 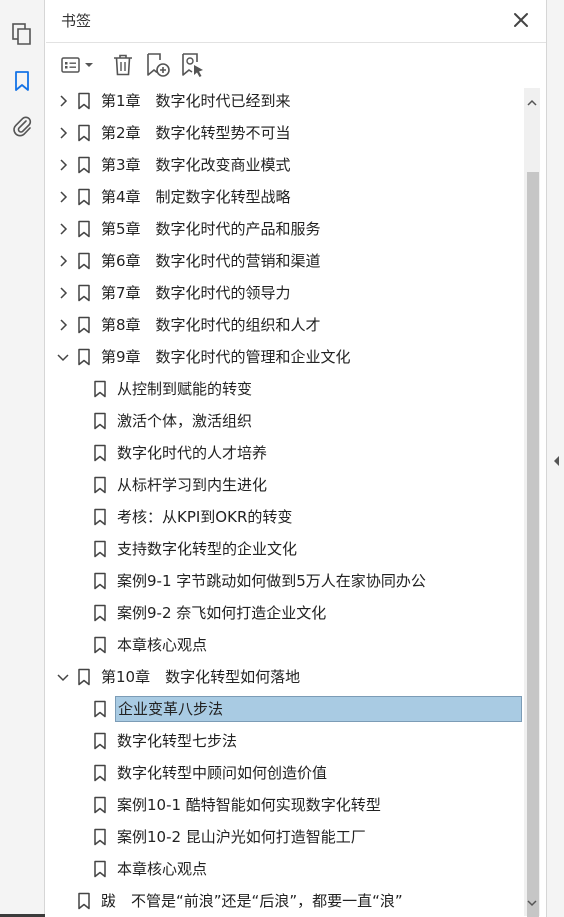 I want to click on bookmark-item-chapter: 跋 不管是“前浪”还是“后浪”，都要一直“浪”, so click(x=285, y=901).